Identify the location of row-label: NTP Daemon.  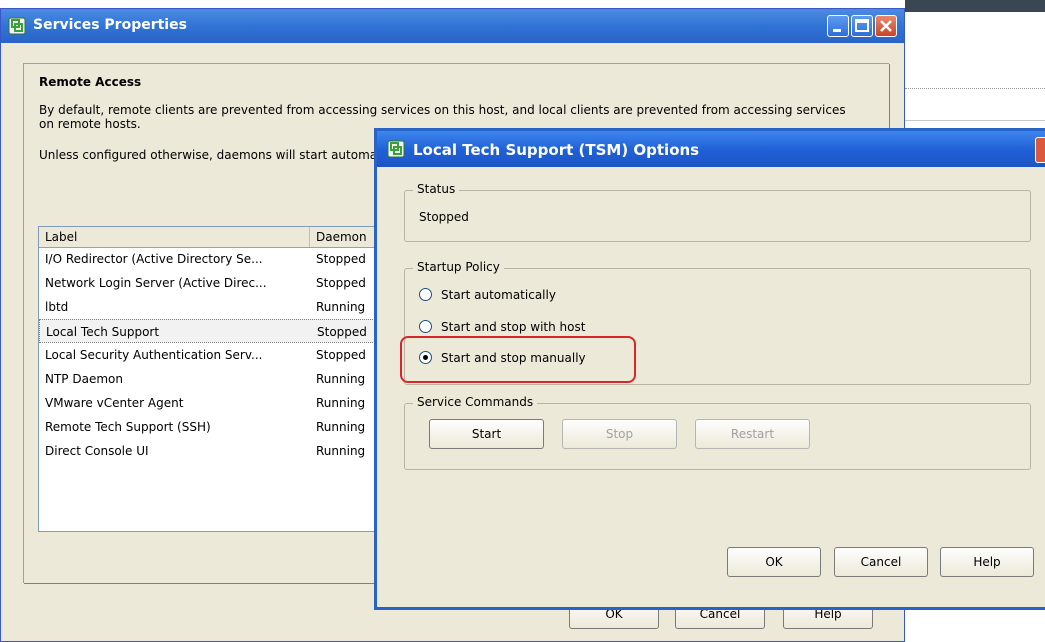
(84, 379).